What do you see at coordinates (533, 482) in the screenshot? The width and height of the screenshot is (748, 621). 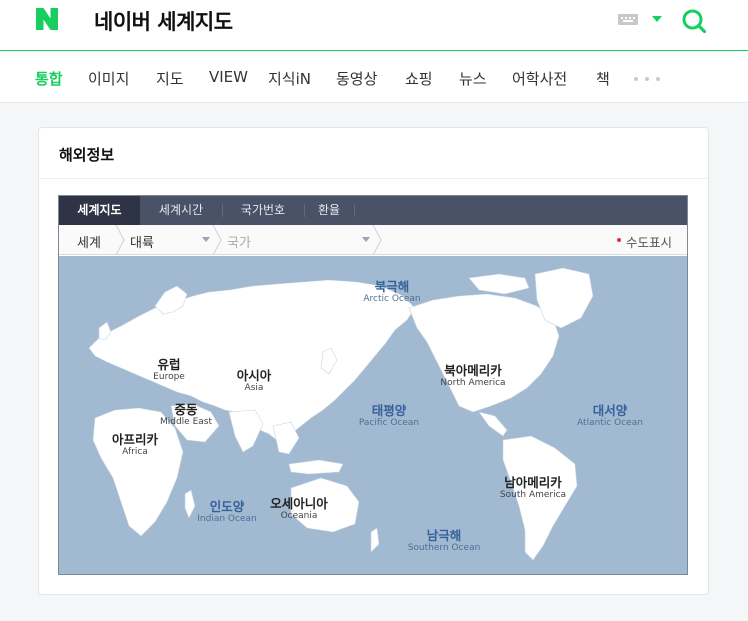 I see `continent-name-ko: 남아메리카` at bounding box center [533, 482].